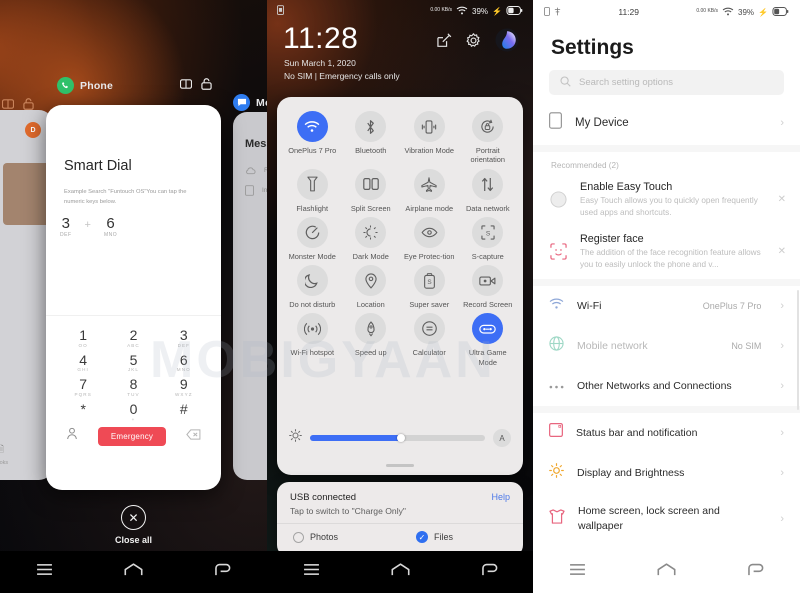 This screenshot has width=800, height=593. I want to click on dial-key: 7 PQRS, so click(83, 387).